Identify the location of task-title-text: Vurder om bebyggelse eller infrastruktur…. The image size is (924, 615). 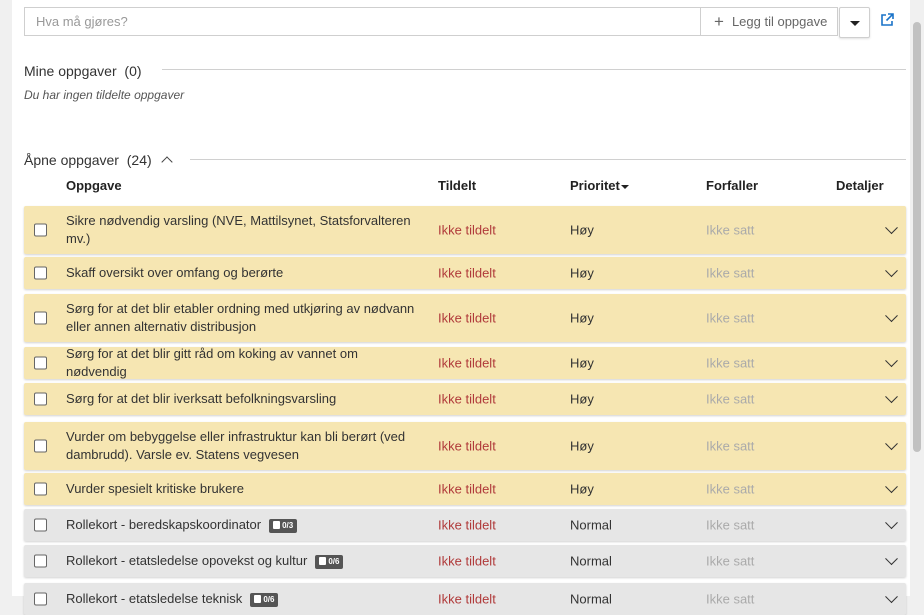
(236, 445).